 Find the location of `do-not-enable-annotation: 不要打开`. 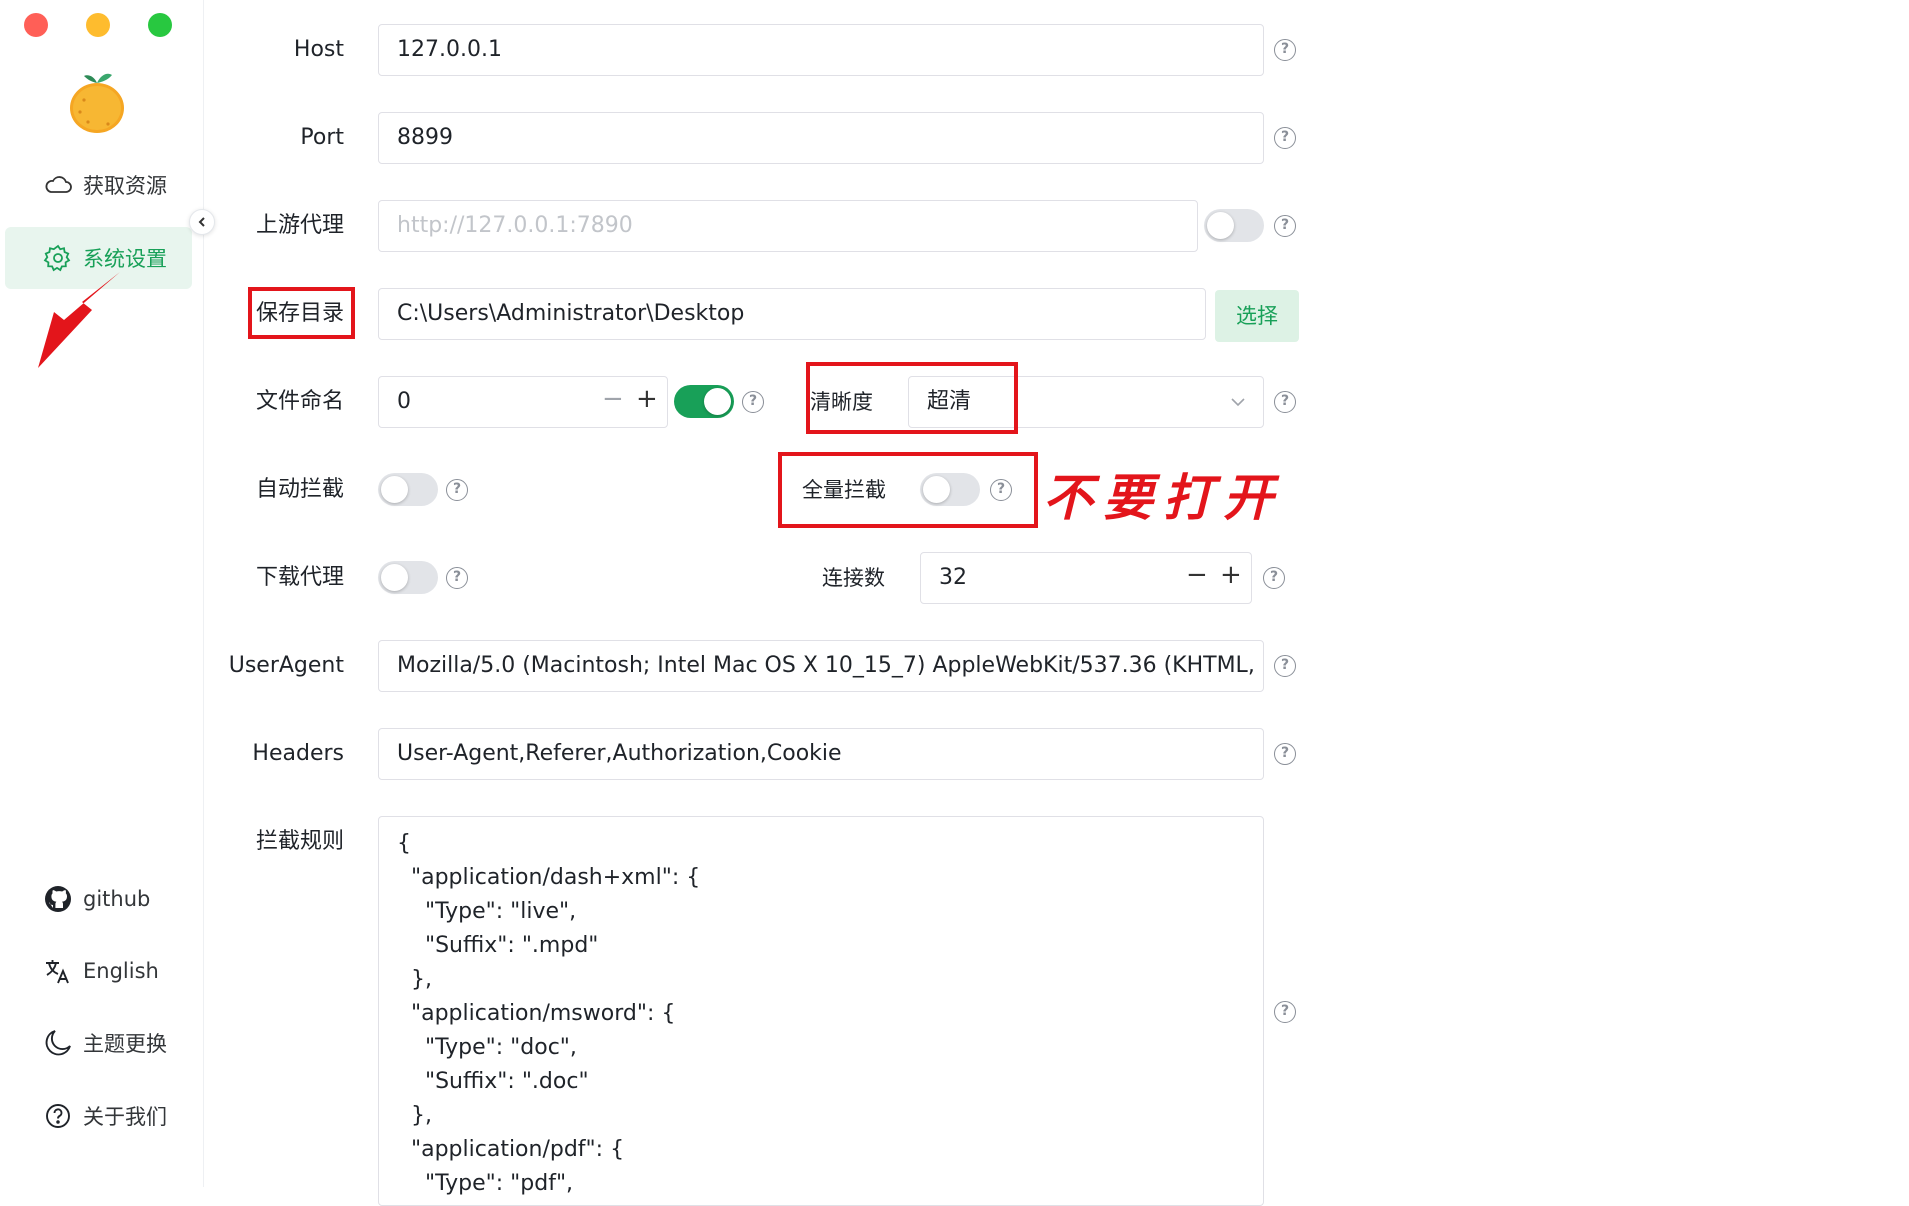

do-not-enable-annotation: 不要打开 is located at coordinates (1163, 497).